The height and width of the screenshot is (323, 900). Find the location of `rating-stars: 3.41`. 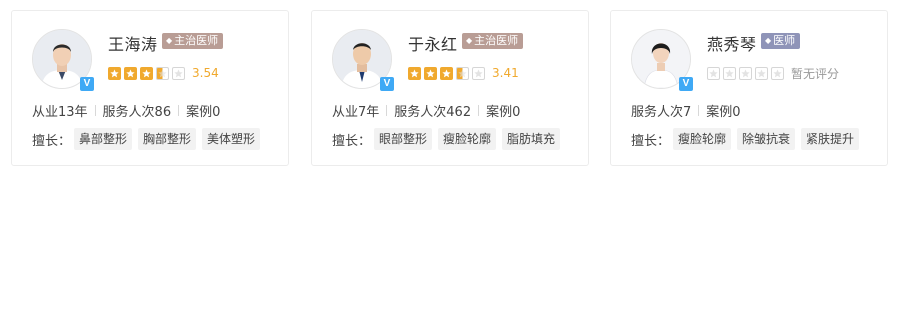

rating-stars: 3.41 is located at coordinates (463, 73).